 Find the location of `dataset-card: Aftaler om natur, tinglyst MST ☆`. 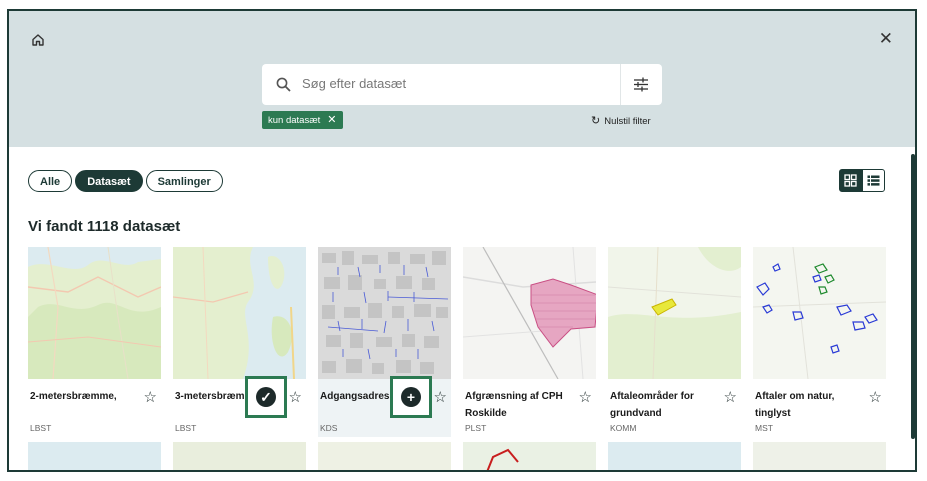

dataset-card: Aftaler om natur, tinglyst MST ☆ is located at coordinates (819, 342).